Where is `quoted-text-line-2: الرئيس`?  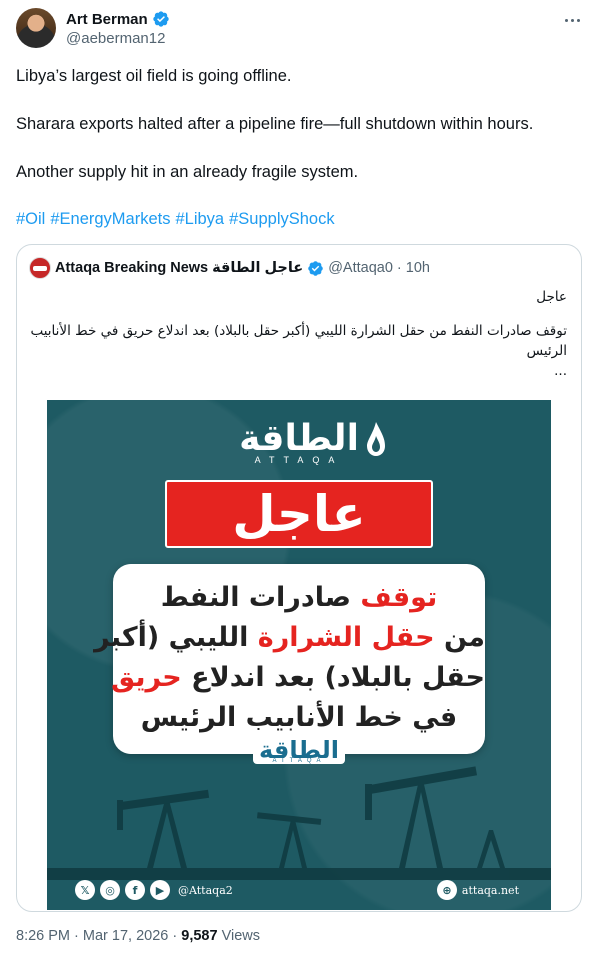 quoted-text-line-2: الرئيس is located at coordinates (546, 351).